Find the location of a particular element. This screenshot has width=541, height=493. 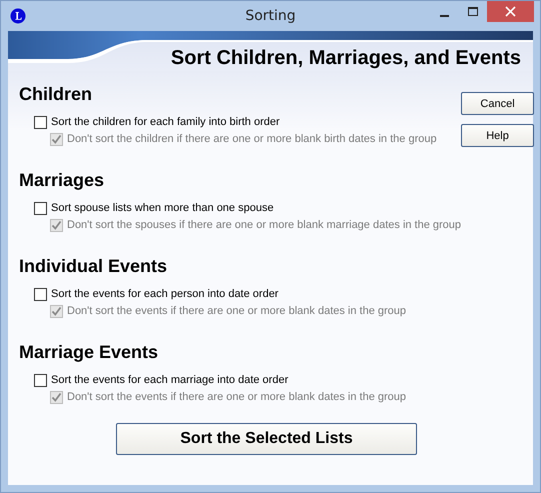

app-logo-icon is located at coordinates (18, 16).